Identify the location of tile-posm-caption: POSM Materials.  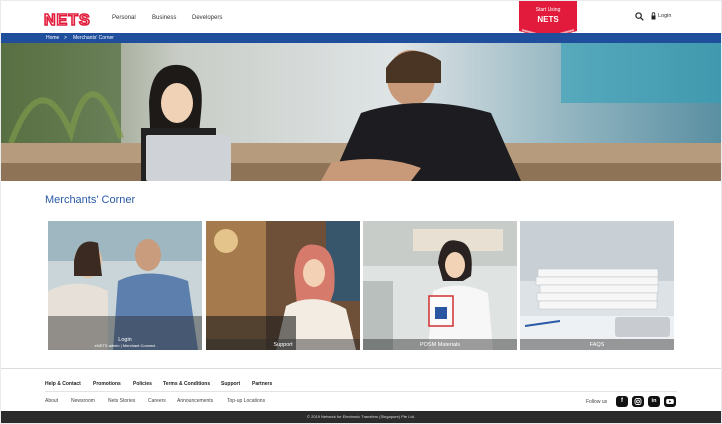
(440, 345).